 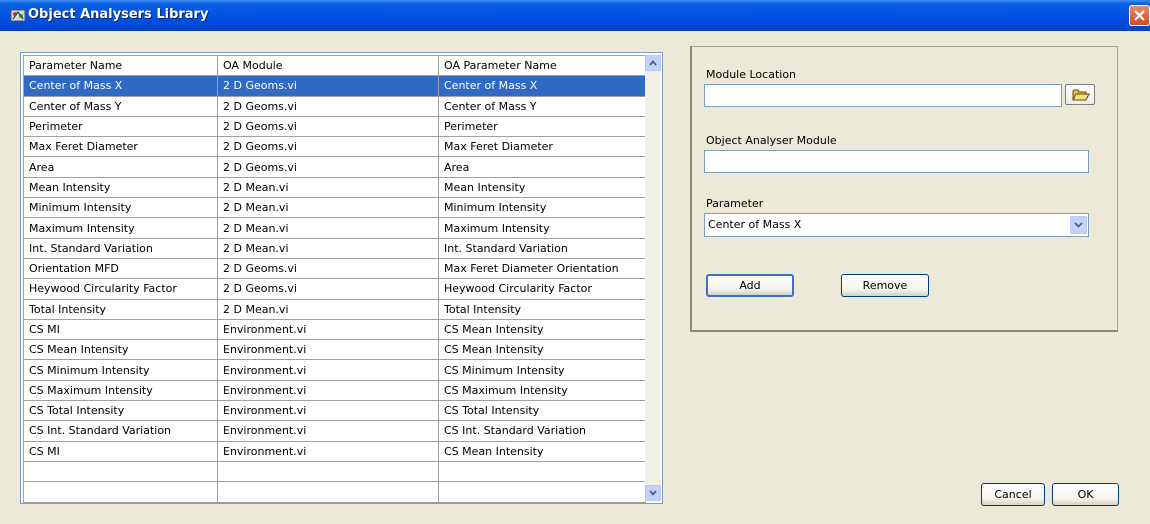 What do you see at coordinates (542, 268) in the screenshot?
I see `cell-oa-parameter-name: Max Feret Diameter Orientation` at bounding box center [542, 268].